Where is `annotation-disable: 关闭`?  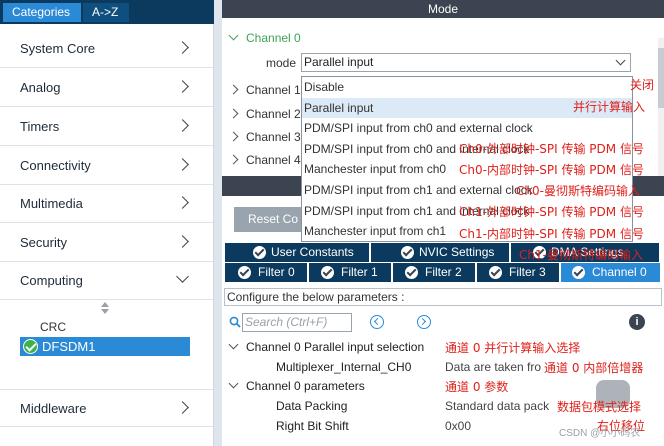 annotation-disable: 关闭 is located at coordinates (642, 85).